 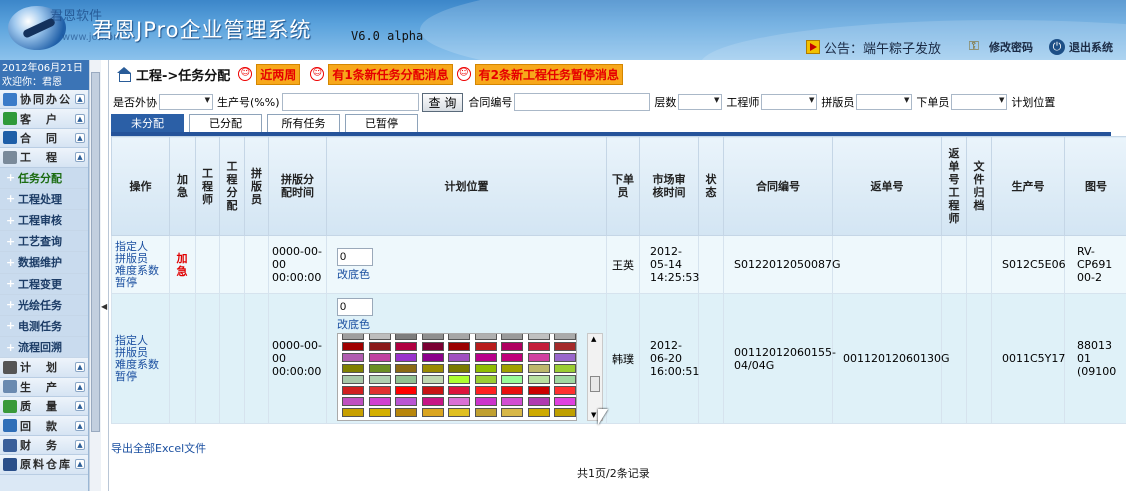 I want to click on sidebar-item-finance: 财 务 ▲, so click(x=44, y=445).